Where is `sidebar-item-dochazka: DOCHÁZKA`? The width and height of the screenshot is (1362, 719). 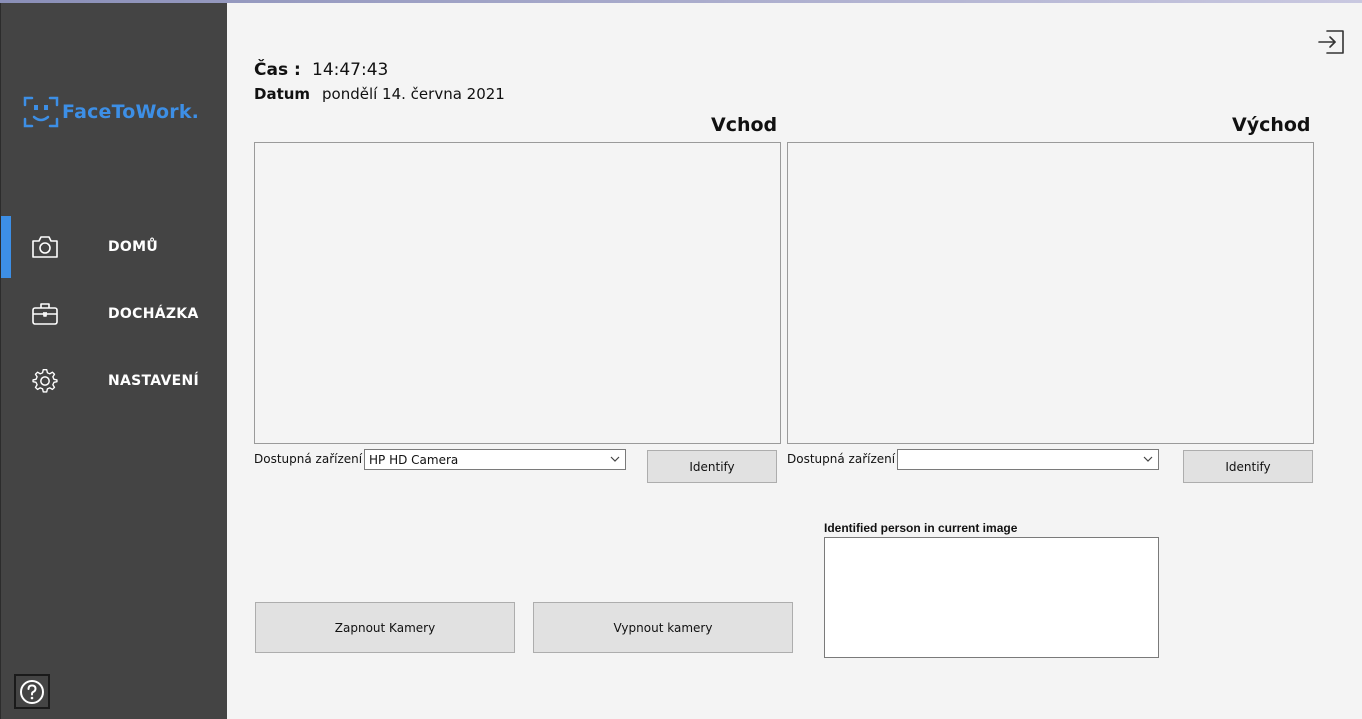
sidebar-item-dochazka: DOCHÁZKA is located at coordinates (114, 314).